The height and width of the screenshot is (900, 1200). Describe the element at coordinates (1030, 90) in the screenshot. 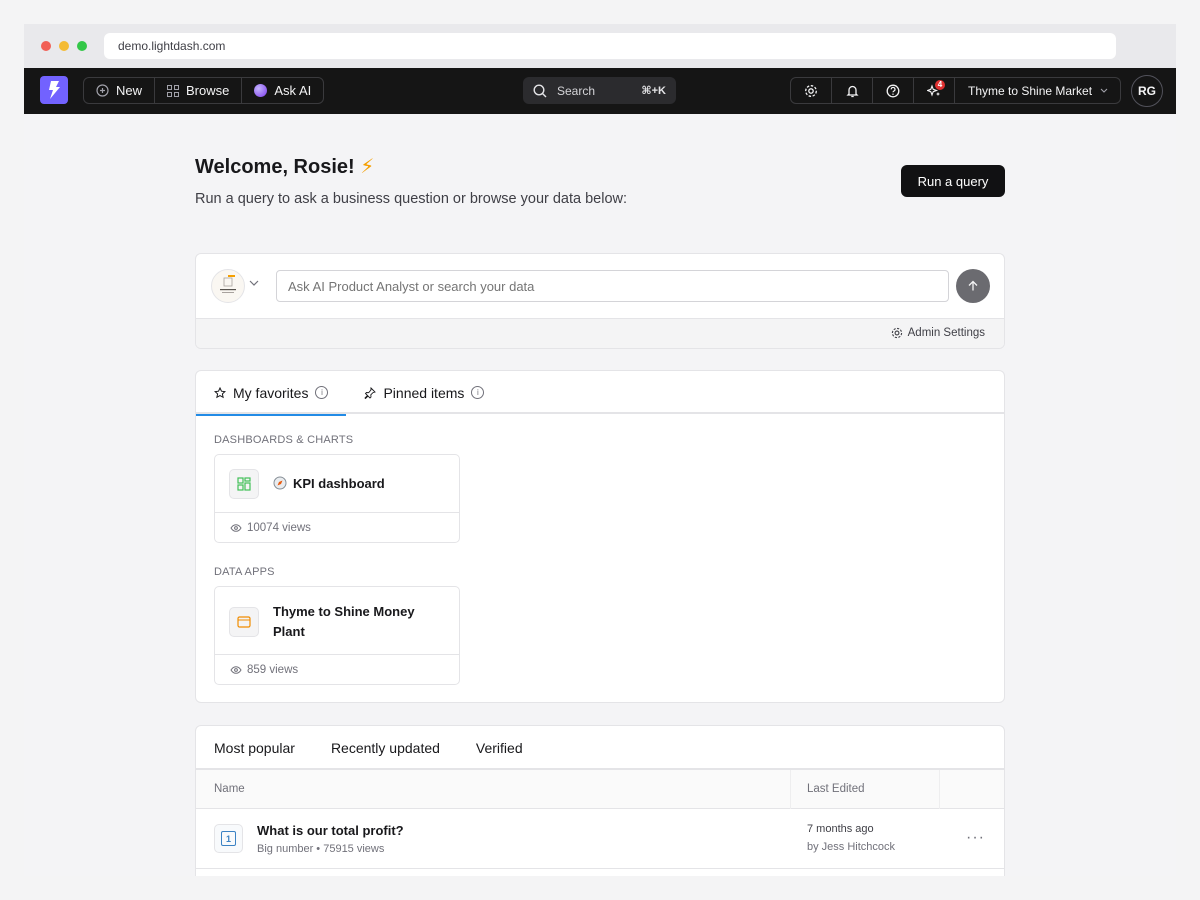

I see `project-name: Thyme to Shine Market` at that location.